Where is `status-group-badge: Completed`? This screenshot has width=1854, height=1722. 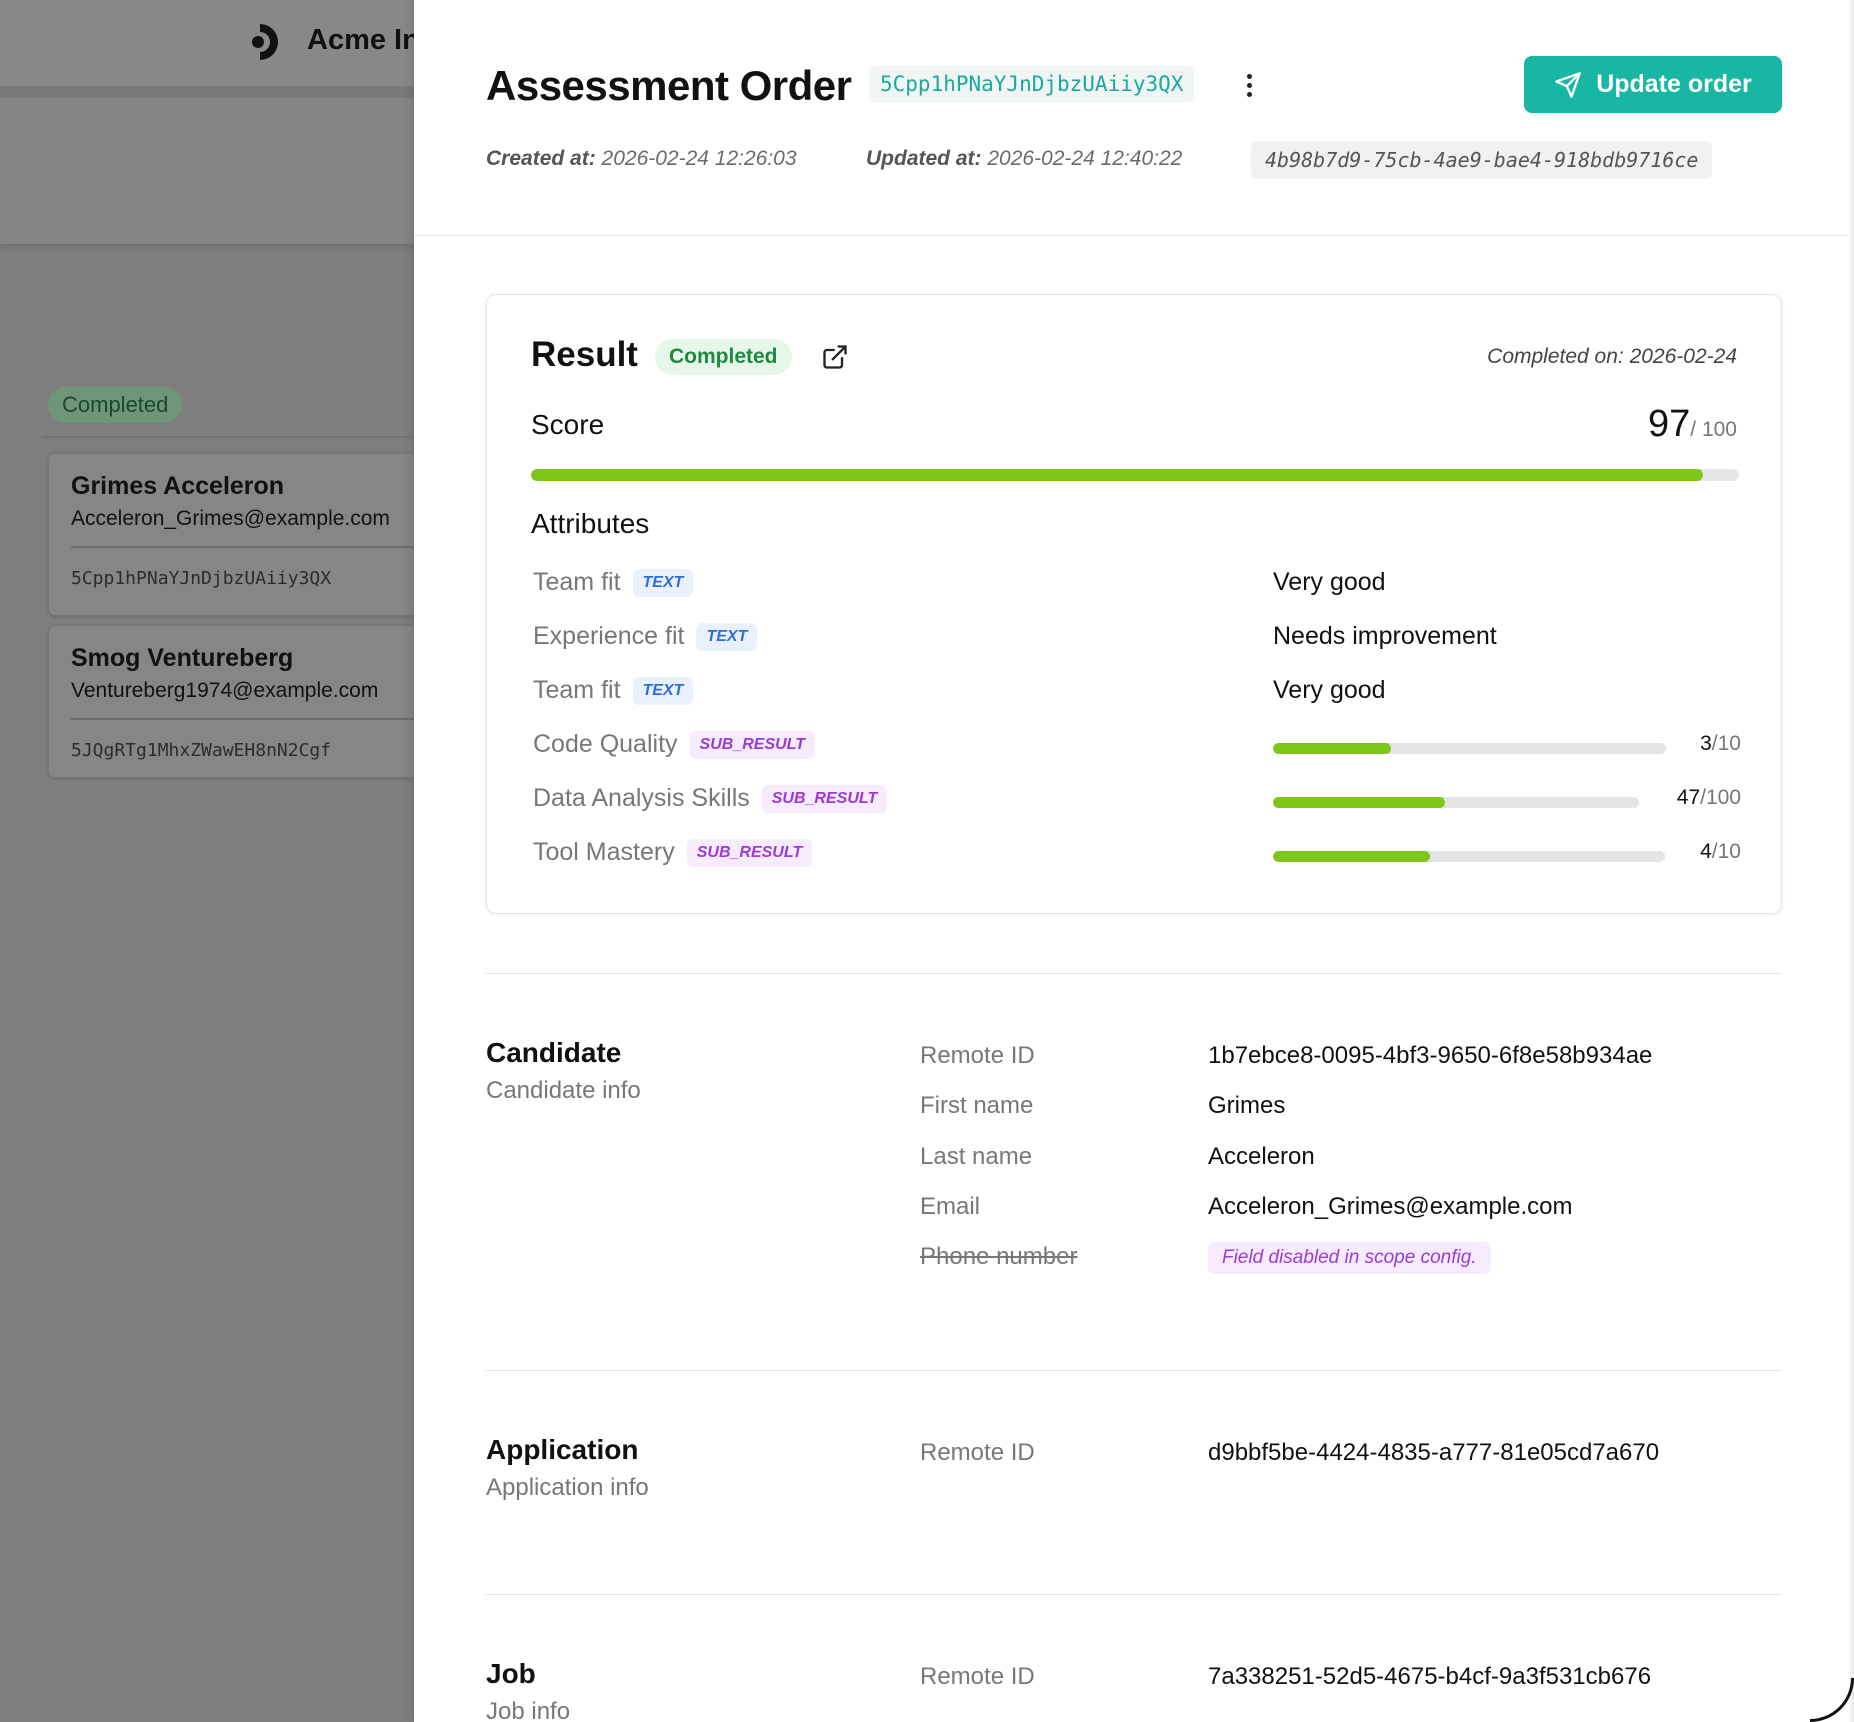
status-group-badge: Completed is located at coordinates (115, 405).